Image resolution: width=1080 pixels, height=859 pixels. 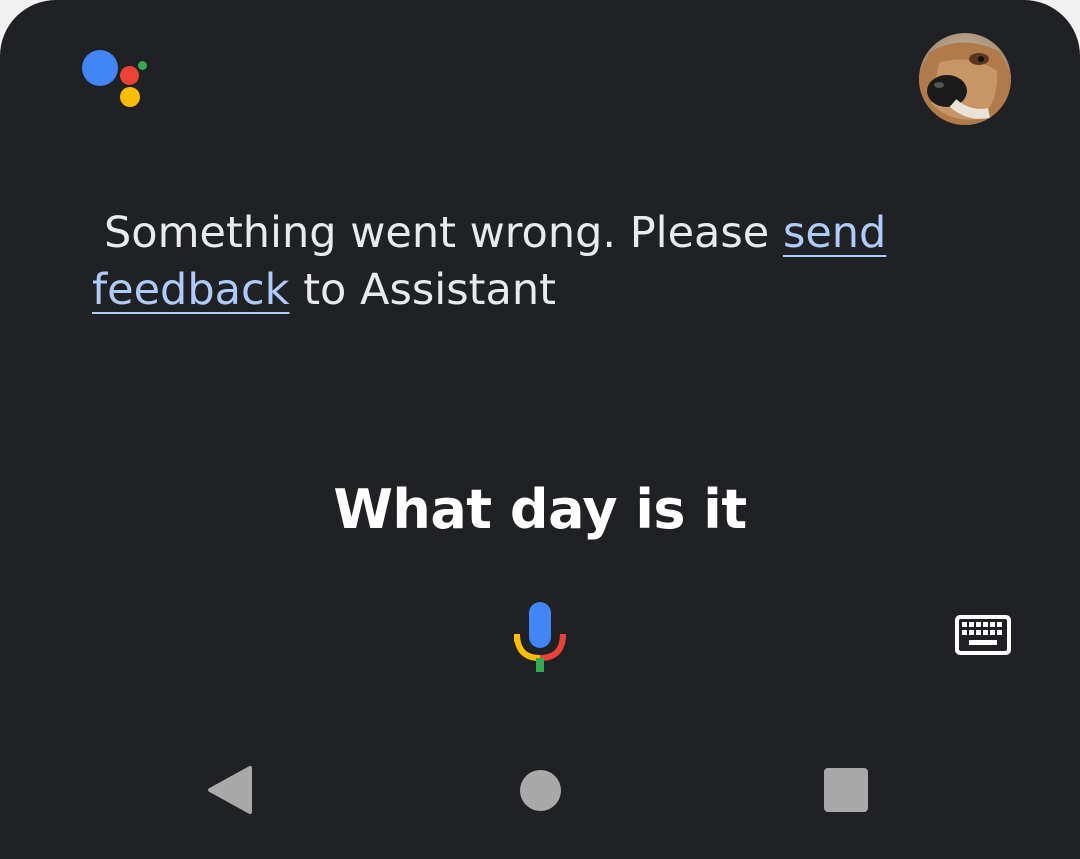 I want to click on logo-blue-dot, so click(x=100, y=68).